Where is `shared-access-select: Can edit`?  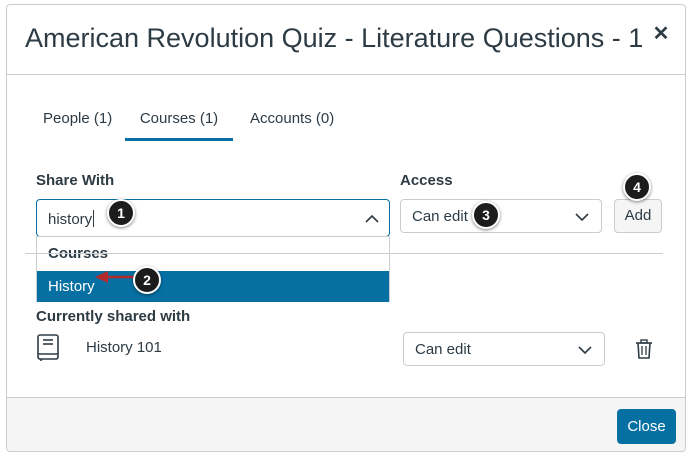 shared-access-select: Can edit is located at coordinates (504, 349).